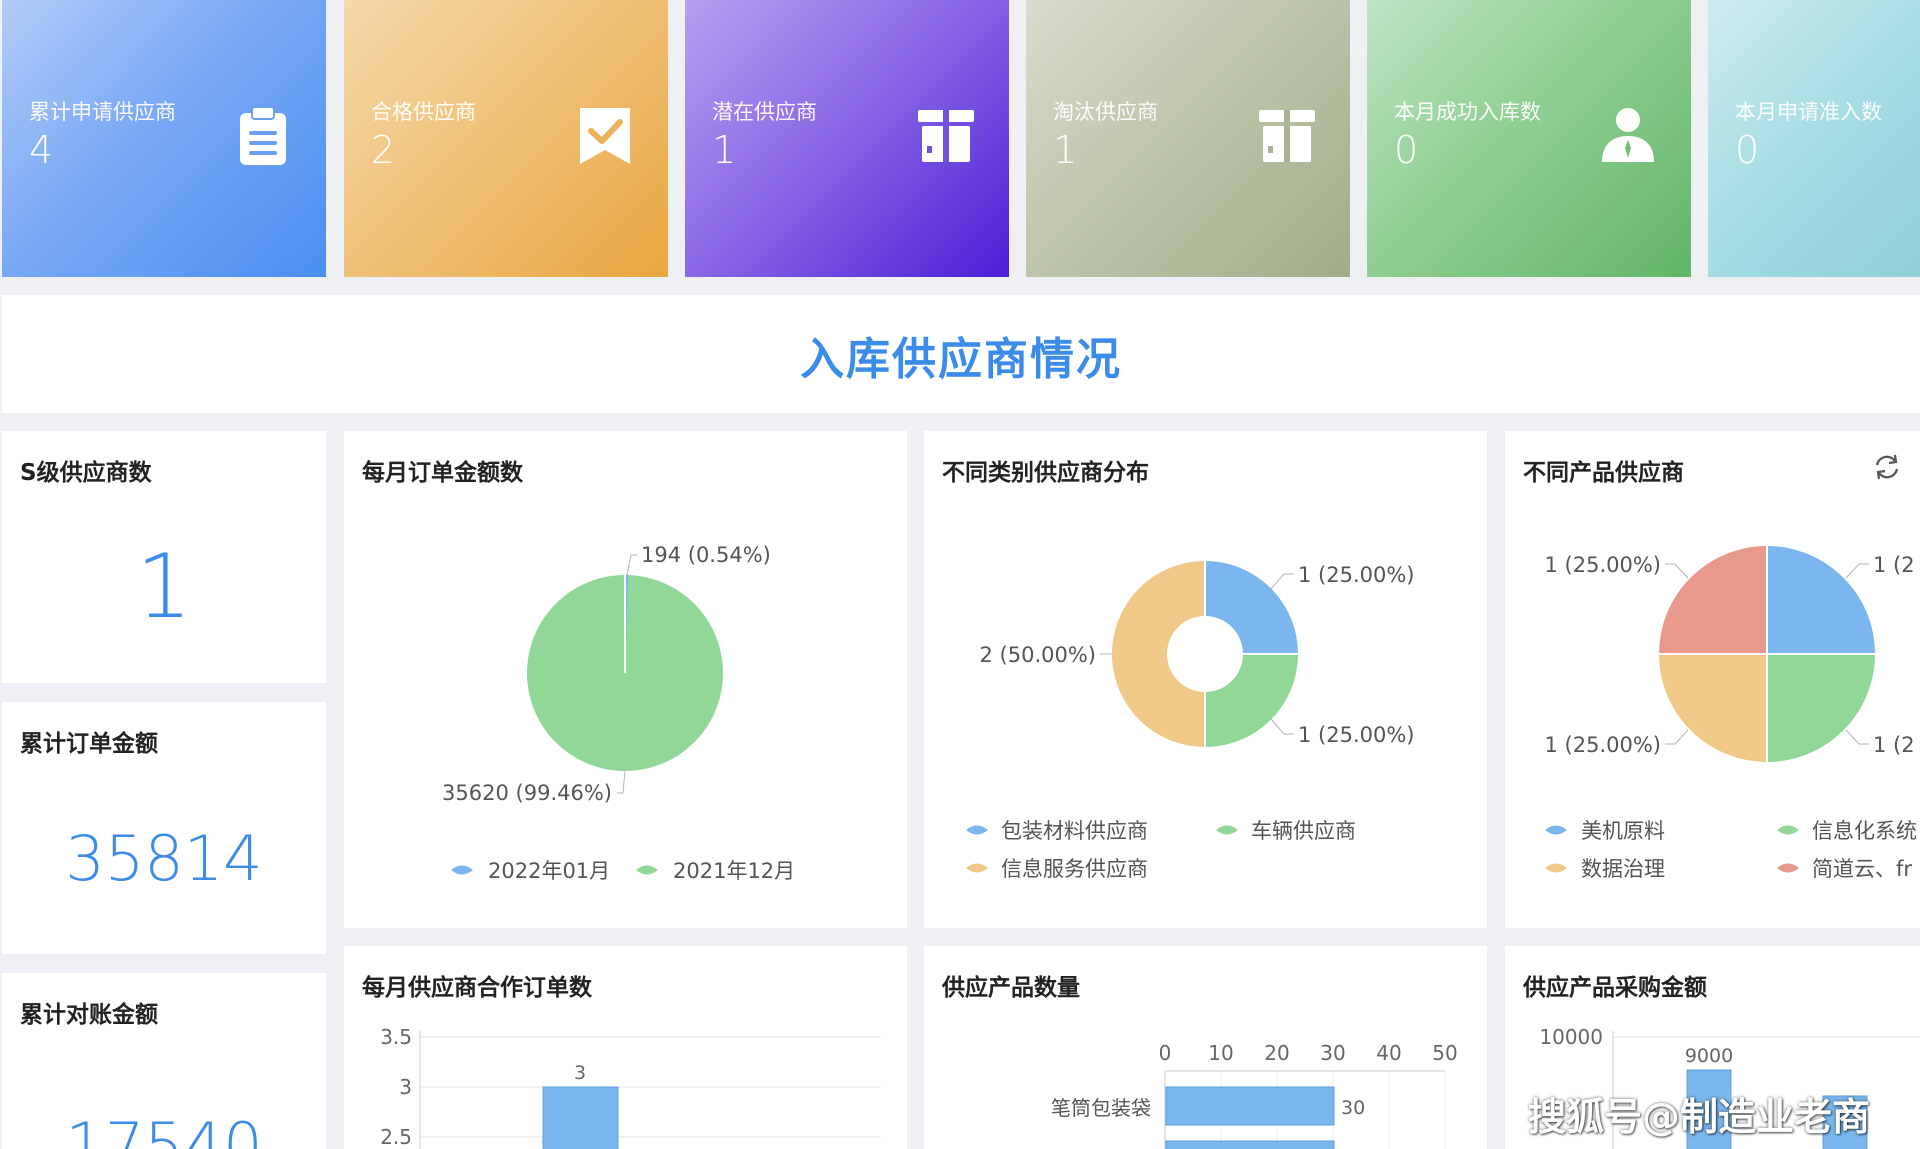  What do you see at coordinates (1158, 654) in the screenshot?
I see `donut-slice-info-service` at bounding box center [1158, 654].